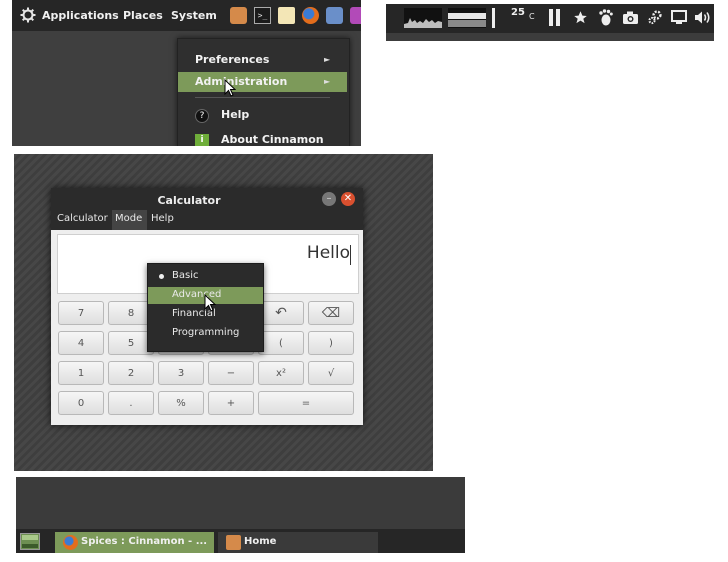 Image resolution: width=728 pixels, height=562 pixels. I want to click on settings-gear-icon, so click(655, 17).